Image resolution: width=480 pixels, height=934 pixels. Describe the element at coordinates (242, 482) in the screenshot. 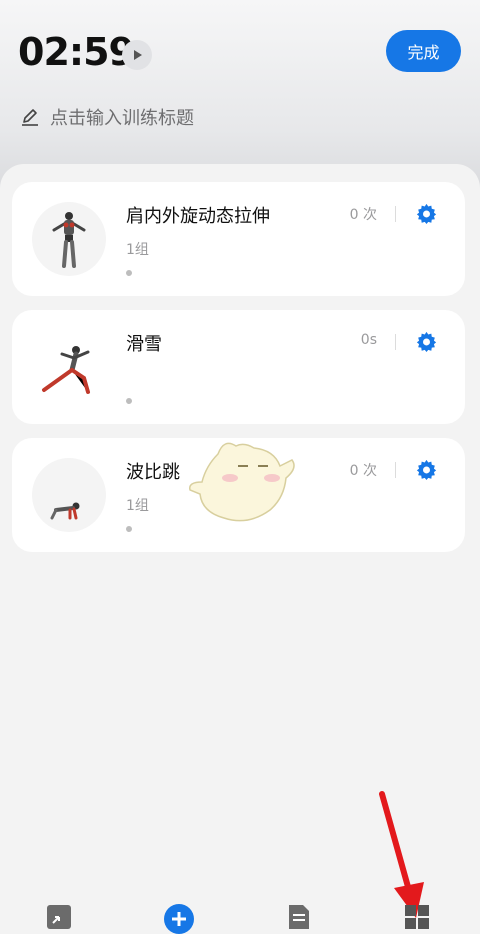

I see `mascot-sticker-icon` at that location.